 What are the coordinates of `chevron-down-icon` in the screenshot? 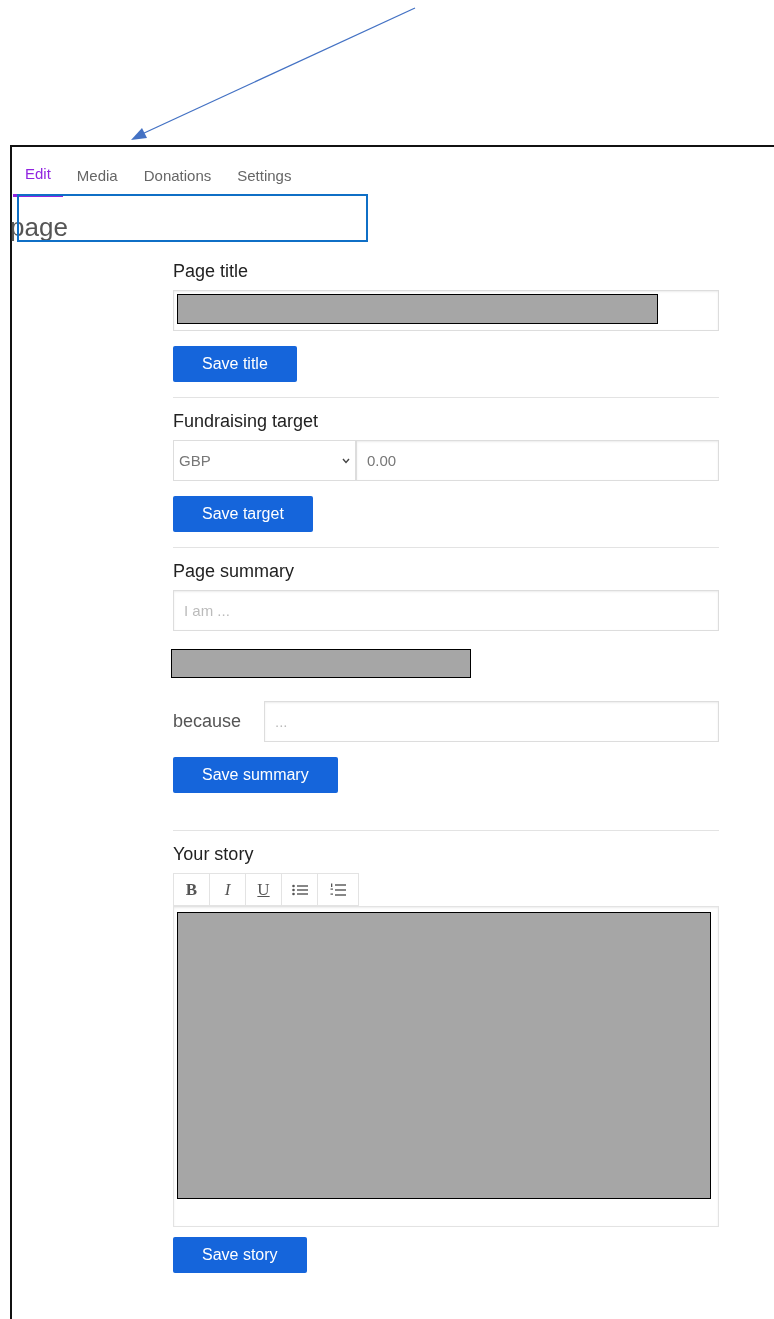 It's located at (346, 460).